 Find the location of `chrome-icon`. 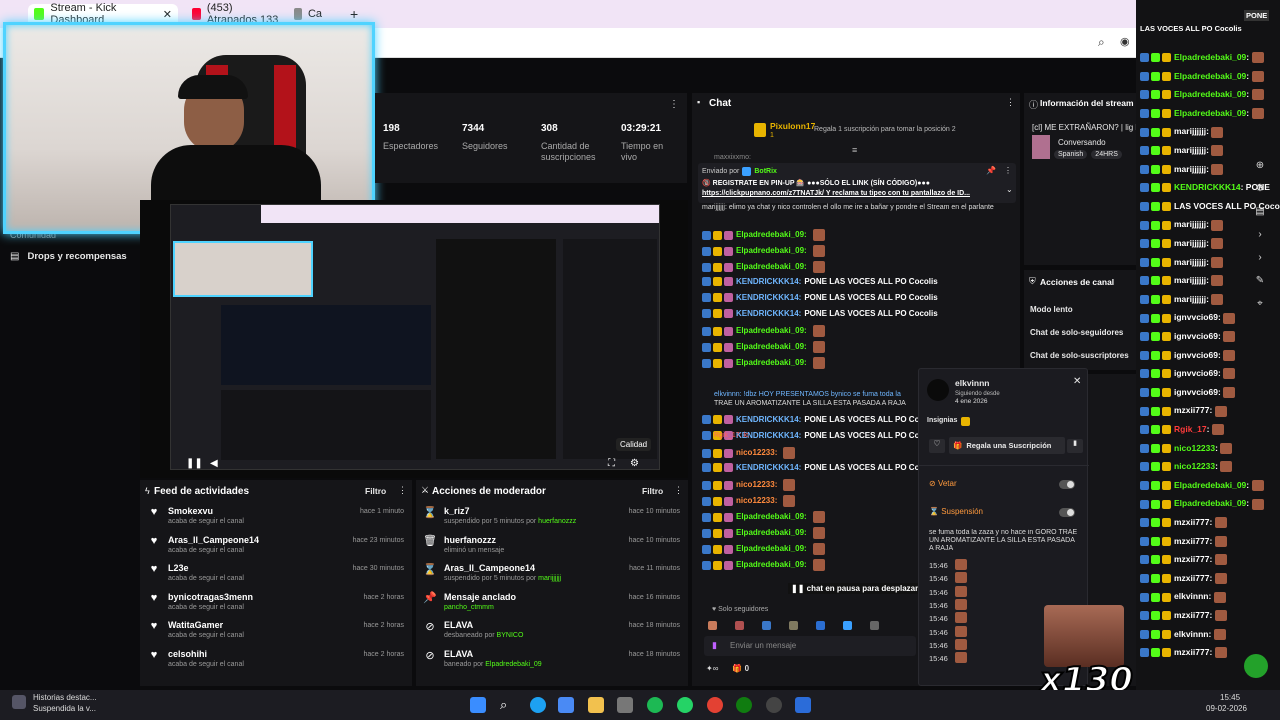

chrome-icon is located at coordinates (715, 705).